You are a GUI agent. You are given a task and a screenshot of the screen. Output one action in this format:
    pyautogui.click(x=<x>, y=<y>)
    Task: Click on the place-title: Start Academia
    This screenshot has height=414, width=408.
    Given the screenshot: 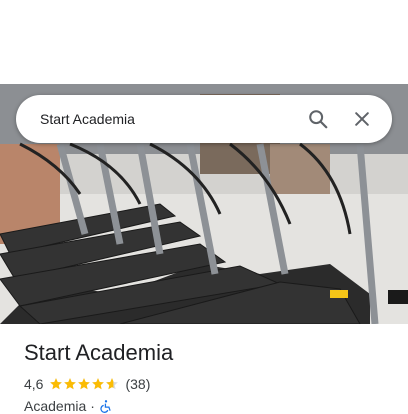 What is the action you would take?
    pyautogui.click(x=99, y=352)
    